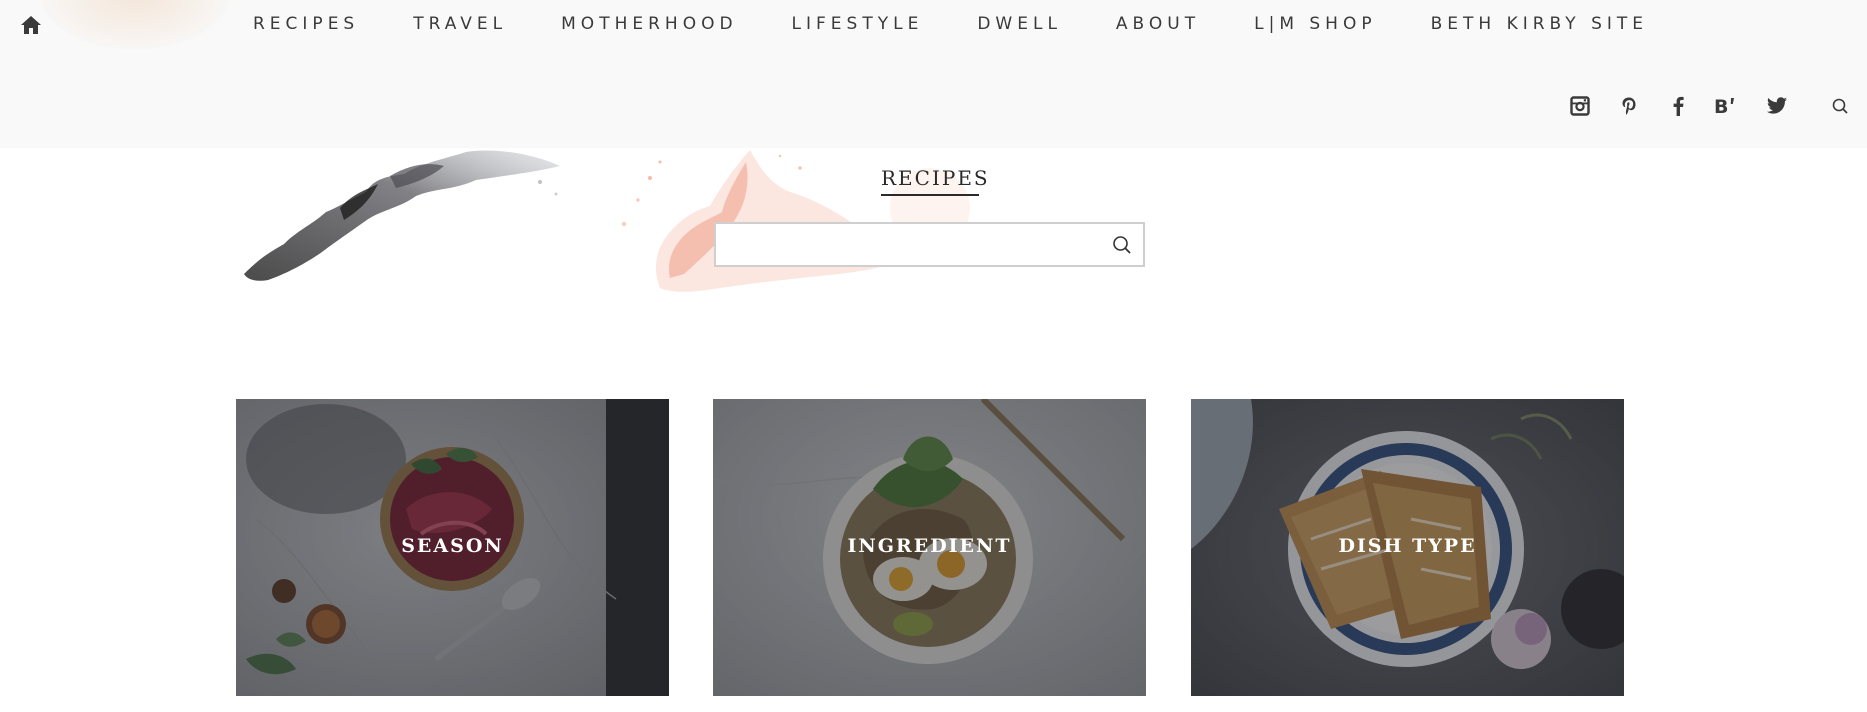 This screenshot has width=1867, height=712. I want to click on nav-item-travel: TRAVEL, so click(460, 24).